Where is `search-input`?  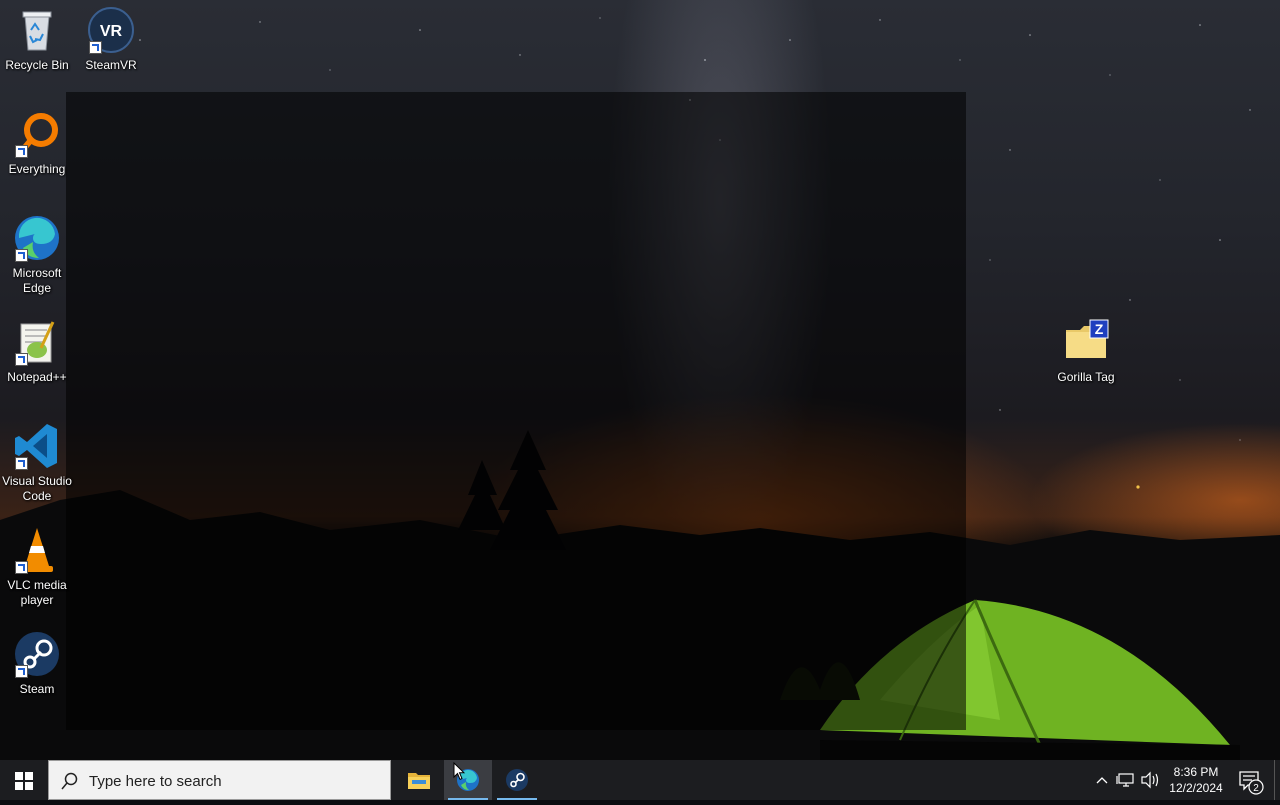 search-input is located at coordinates (234, 781).